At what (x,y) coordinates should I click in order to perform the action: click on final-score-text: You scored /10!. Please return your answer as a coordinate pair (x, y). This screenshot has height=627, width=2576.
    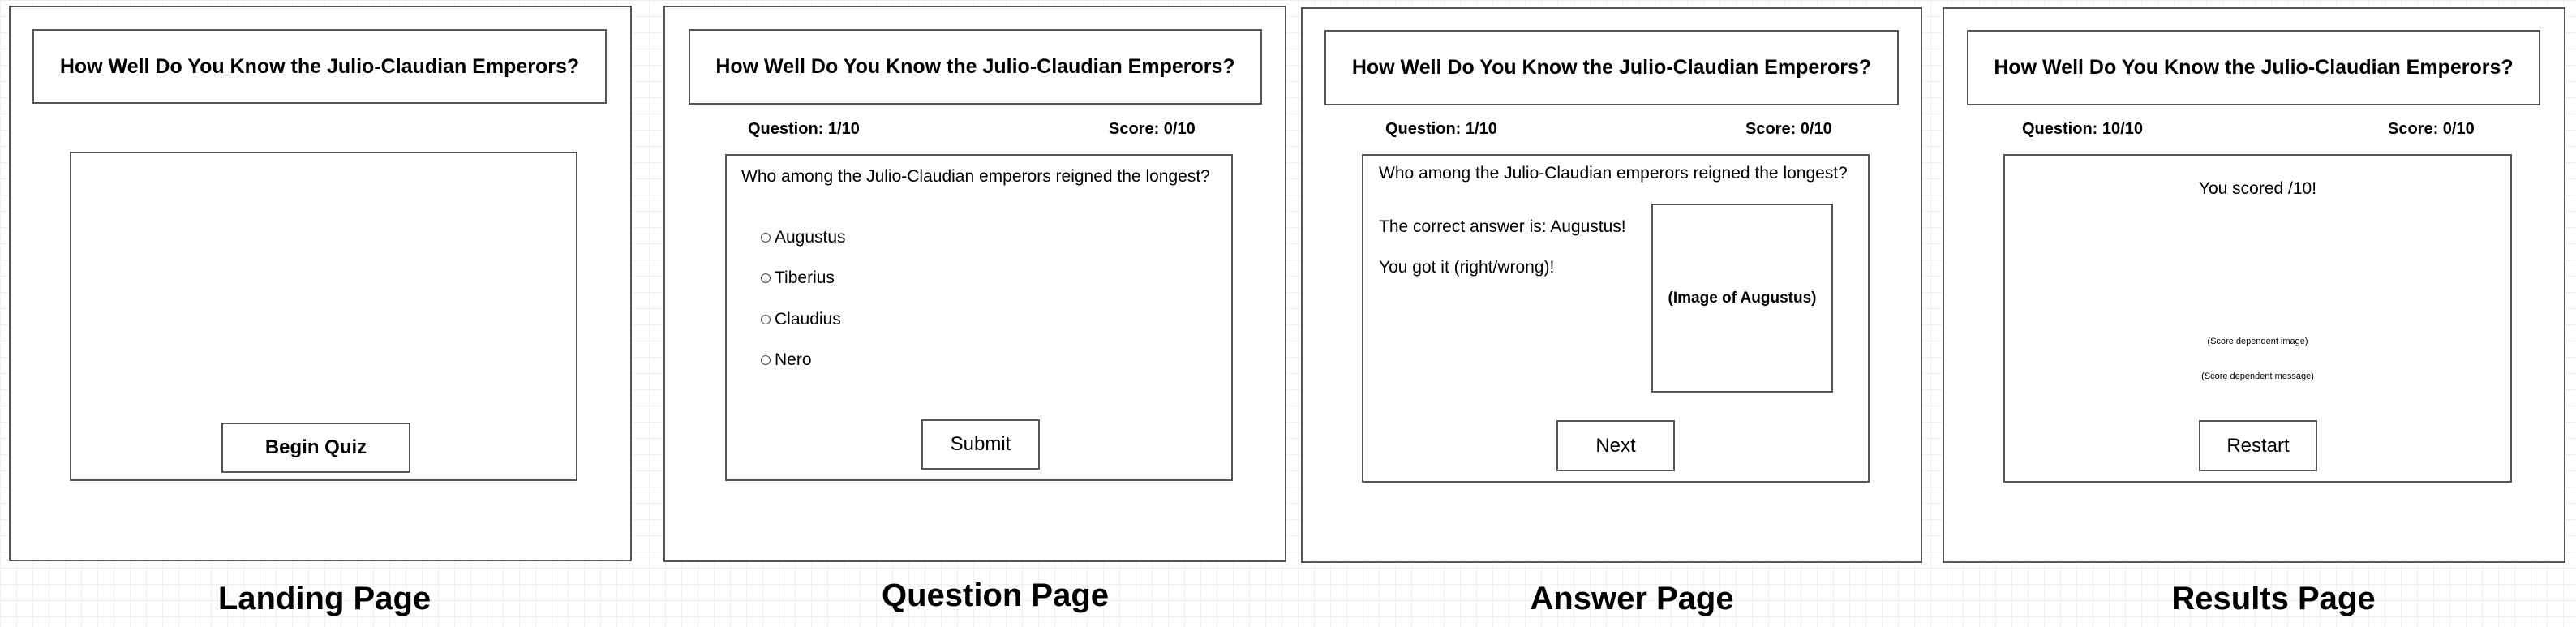
    Looking at the image, I should click on (2257, 188).